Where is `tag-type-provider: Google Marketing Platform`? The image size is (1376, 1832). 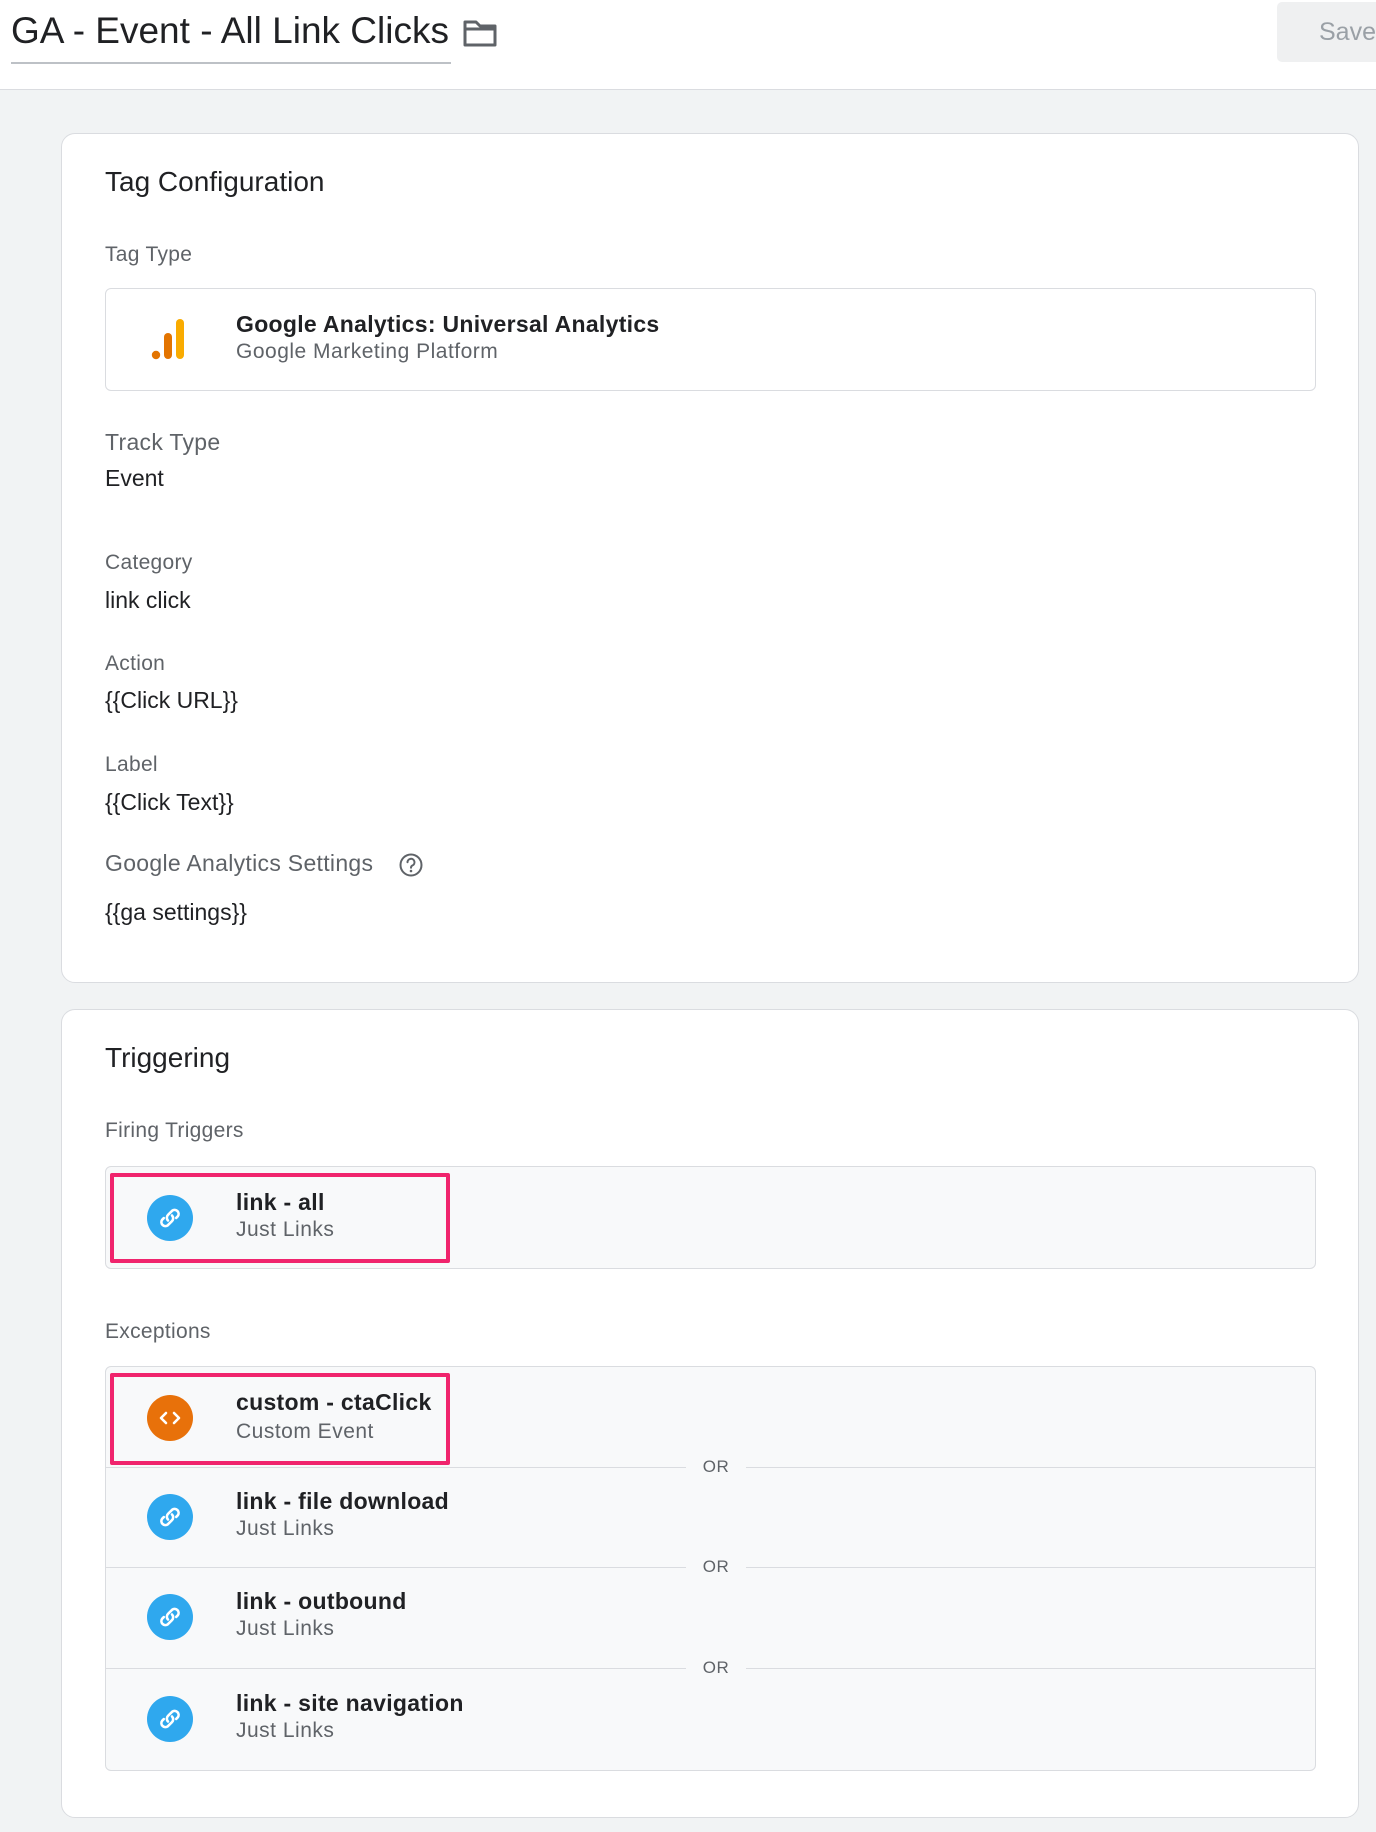 tag-type-provider: Google Marketing Platform is located at coordinates (367, 351).